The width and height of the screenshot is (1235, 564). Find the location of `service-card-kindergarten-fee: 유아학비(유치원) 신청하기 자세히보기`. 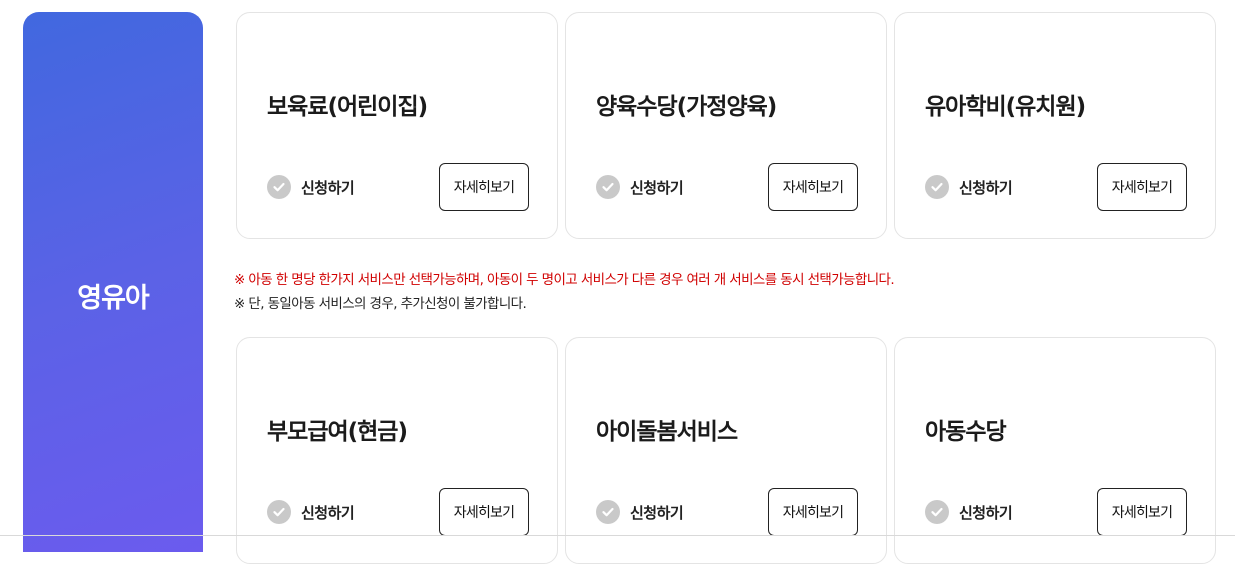

service-card-kindergarten-fee: 유아학비(유치원) 신청하기 자세히보기 is located at coordinates (1055, 125).